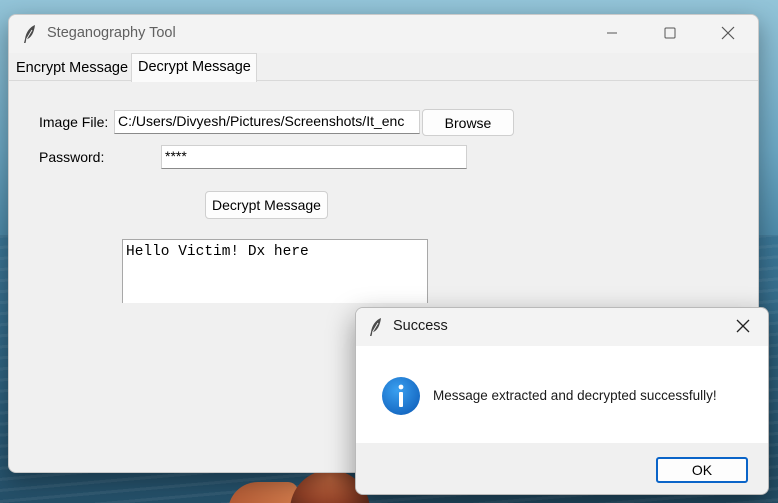 The width and height of the screenshot is (778, 503). What do you see at coordinates (74, 122) in the screenshot?
I see `image-file-label: Image File:` at bounding box center [74, 122].